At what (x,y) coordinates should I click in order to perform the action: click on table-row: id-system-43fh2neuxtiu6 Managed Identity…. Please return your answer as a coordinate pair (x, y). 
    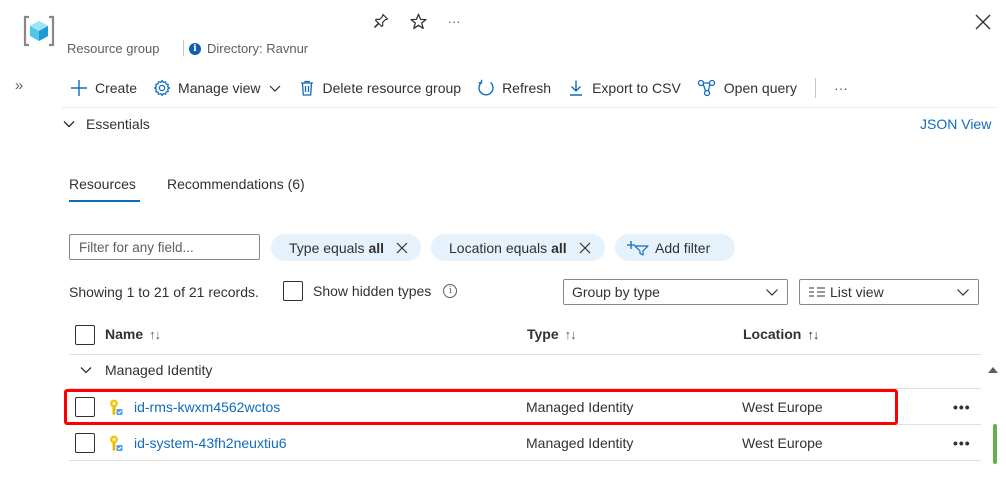
    Looking at the image, I should click on (525, 443).